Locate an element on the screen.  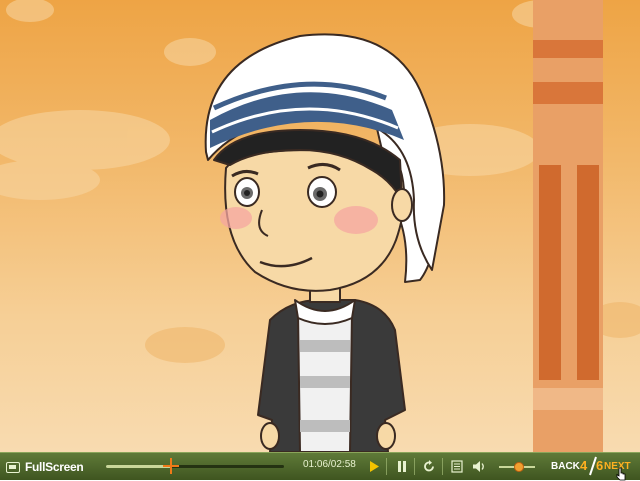
play-button is located at coordinates (374, 466).